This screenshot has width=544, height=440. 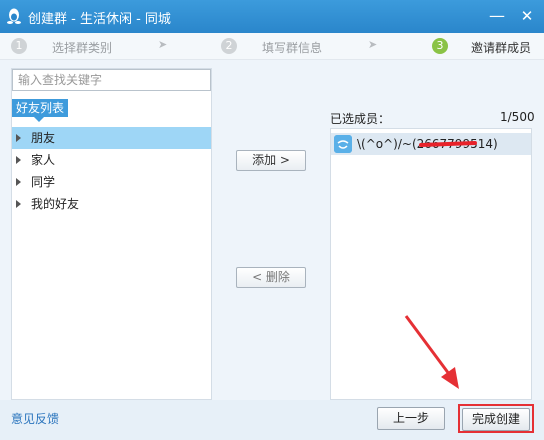 What do you see at coordinates (440, 46) in the screenshot?
I see `step-3-number: 3` at bounding box center [440, 46].